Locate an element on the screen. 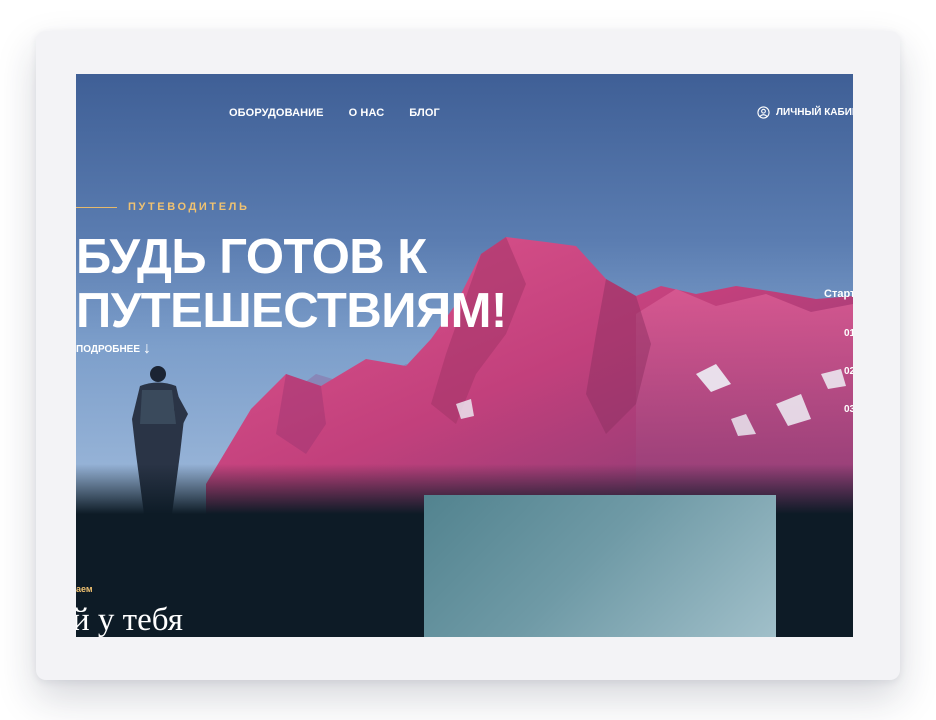 This screenshot has width=936, height=720. nav-item-equipment: ОБОРУДОВАНИЕ is located at coordinates (276, 113).